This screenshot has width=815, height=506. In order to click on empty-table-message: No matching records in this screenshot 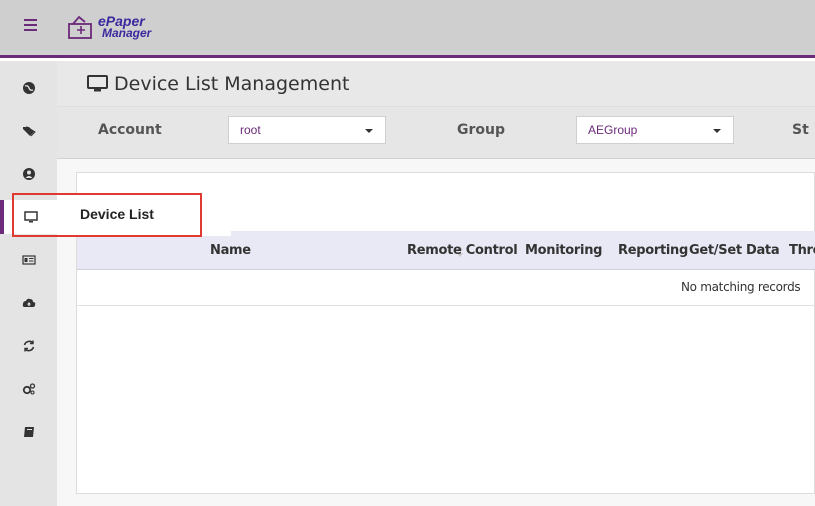, I will do `click(741, 287)`.